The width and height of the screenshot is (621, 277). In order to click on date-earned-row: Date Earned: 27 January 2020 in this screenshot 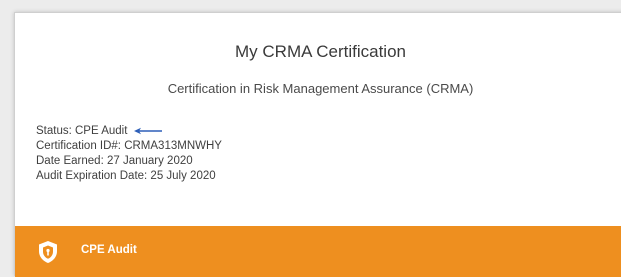, I will do `click(114, 161)`.